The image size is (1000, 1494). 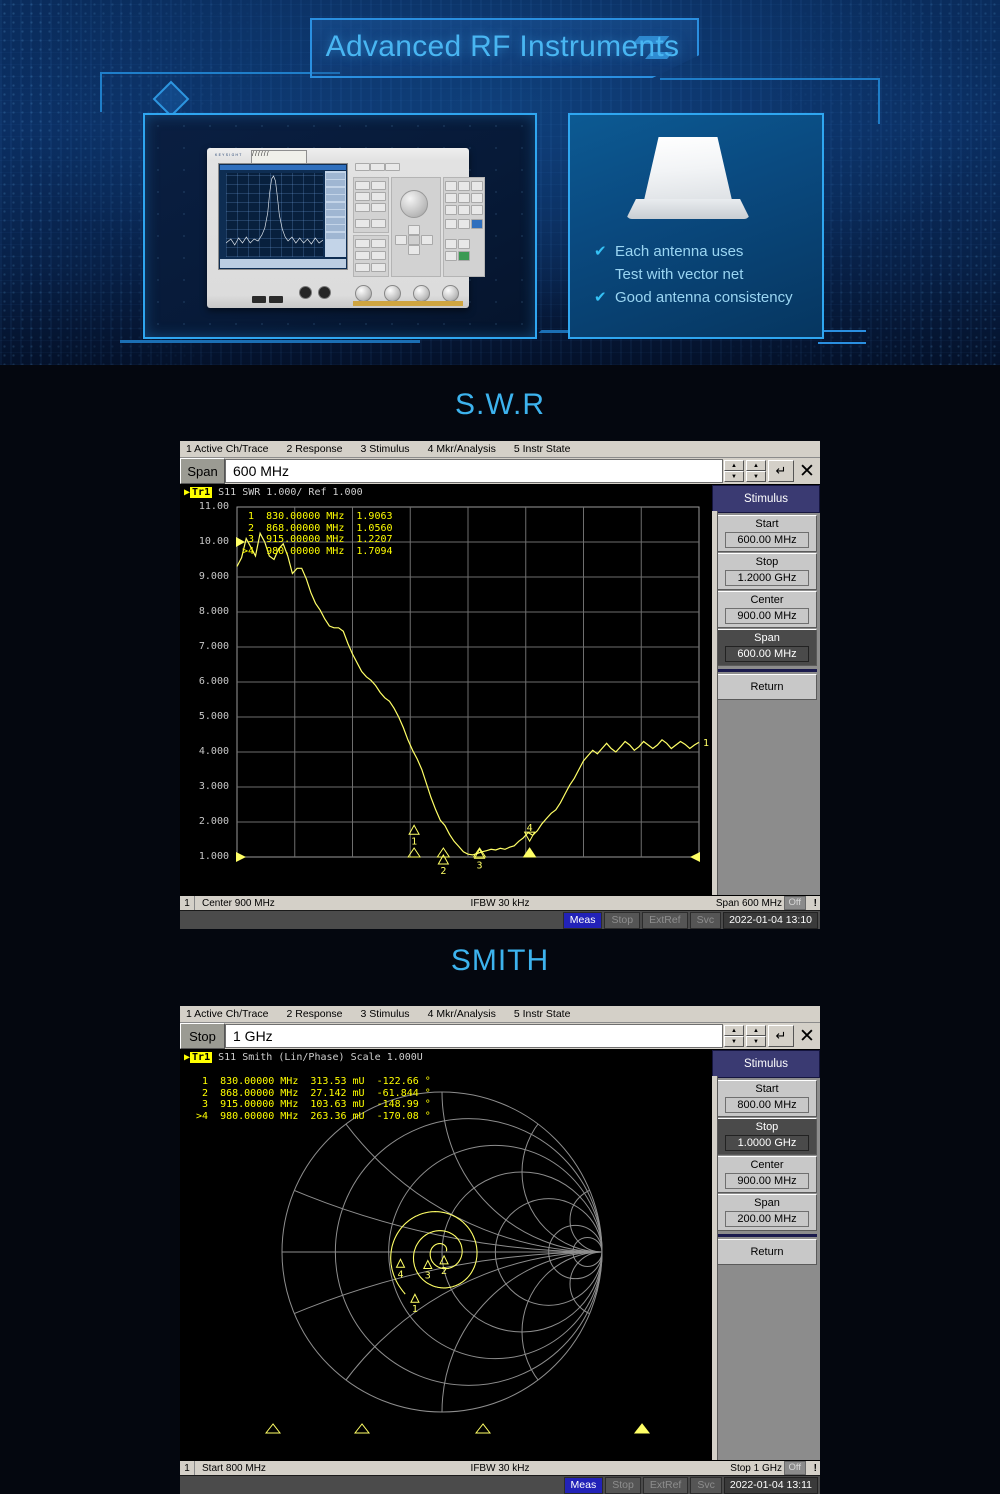 What do you see at coordinates (428, 1276) in the screenshot?
I see `svg-text: 3` at bounding box center [428, 1276].